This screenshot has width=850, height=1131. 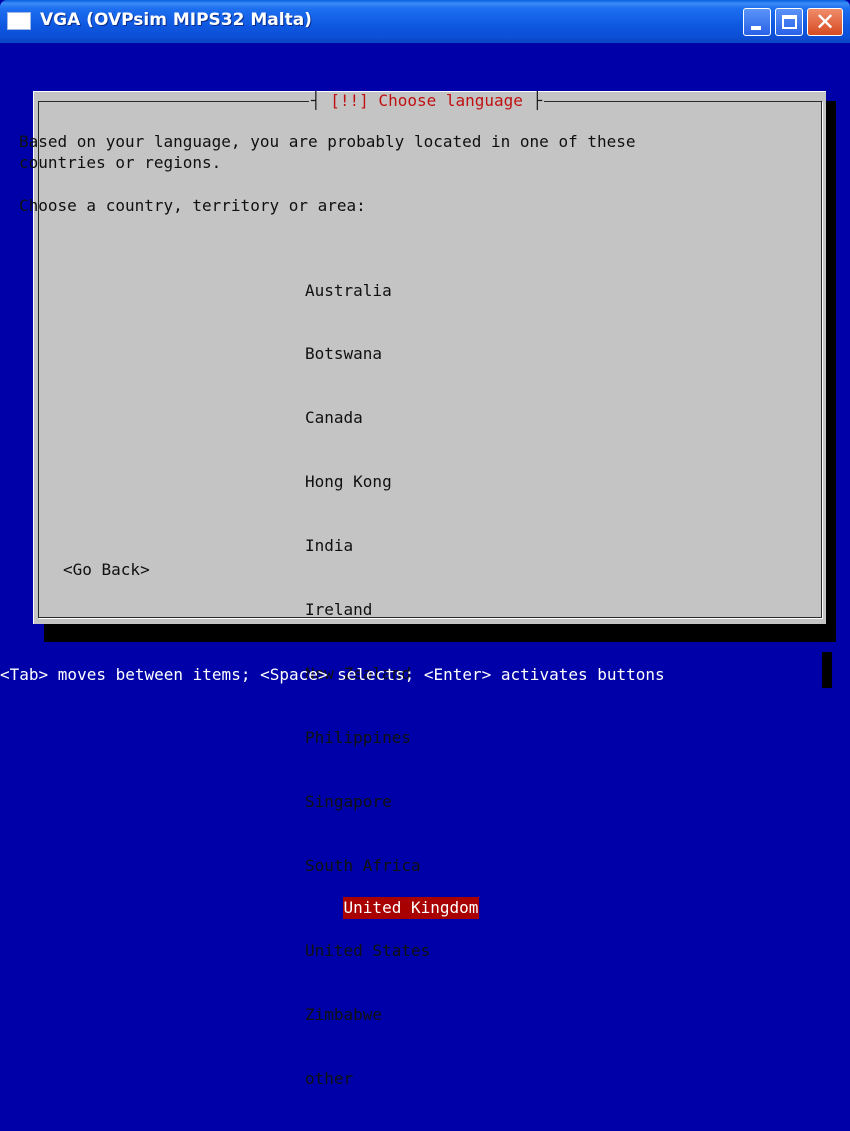 I want to click on window-title: VGA (OVPsim MIPS32 Malta), so click(x=176, y=20).